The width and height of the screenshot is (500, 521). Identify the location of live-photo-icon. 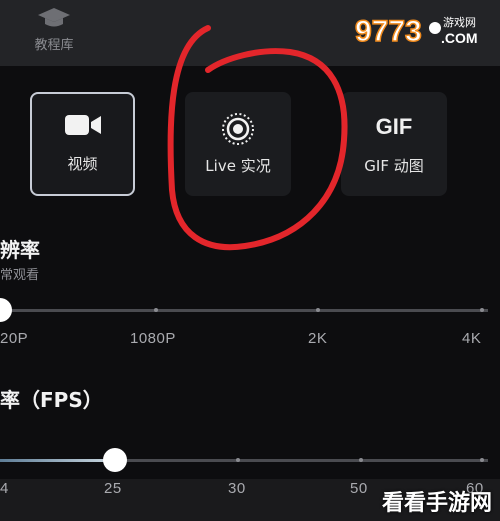
(238, 129).